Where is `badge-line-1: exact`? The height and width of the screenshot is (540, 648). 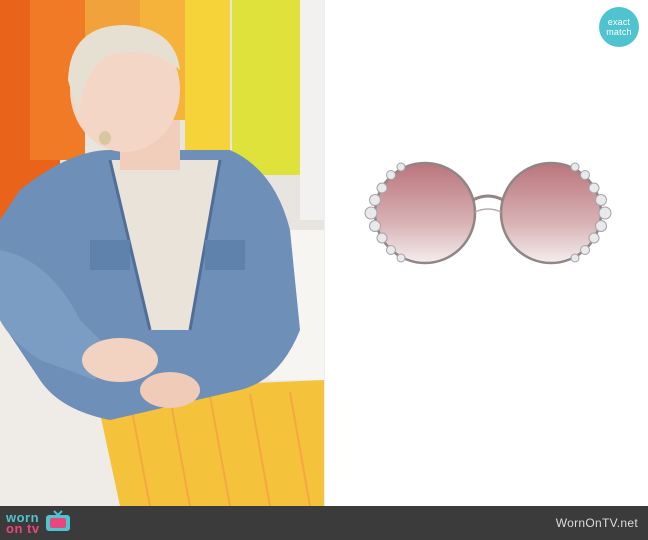
badge-line-1: exact is located at coordinates (619, 22).